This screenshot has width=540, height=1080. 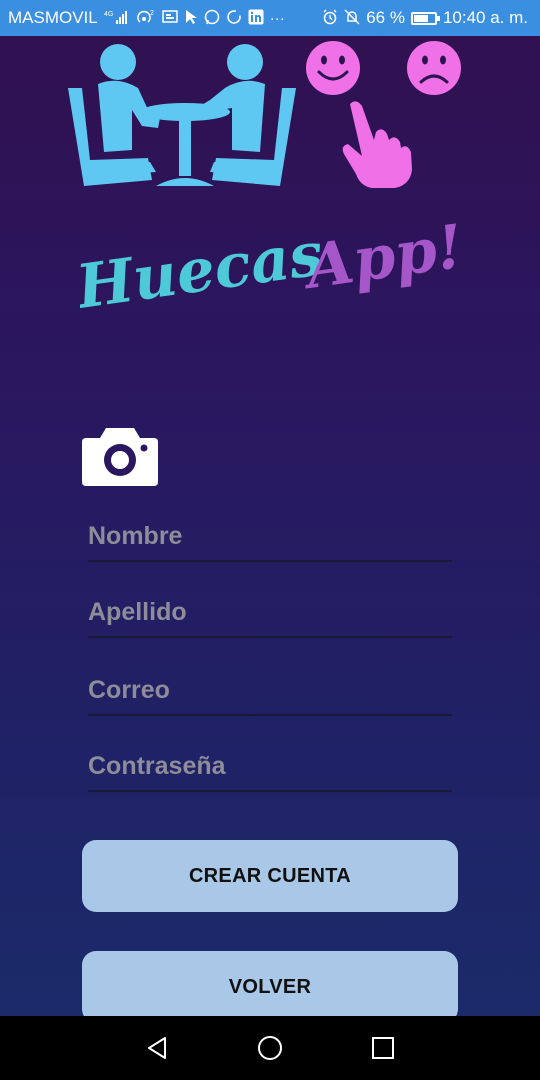 I want to click on happy-face-icon, so click(x=333, y=68).